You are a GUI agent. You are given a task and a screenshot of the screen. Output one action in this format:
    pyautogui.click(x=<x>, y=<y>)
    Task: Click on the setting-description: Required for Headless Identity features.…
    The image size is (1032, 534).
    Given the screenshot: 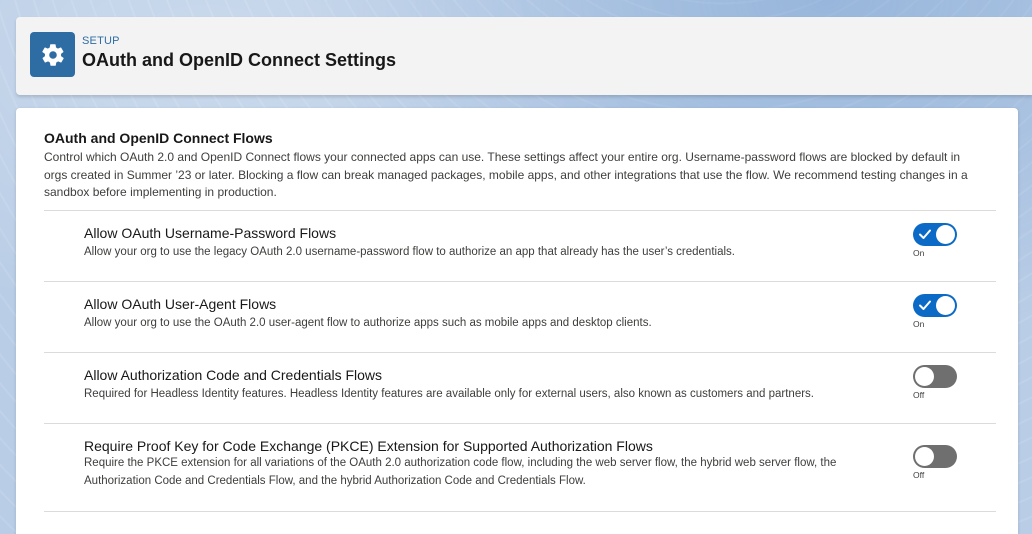 What is the action you would take?
    pyautogui.click(x=449, y=394)
    